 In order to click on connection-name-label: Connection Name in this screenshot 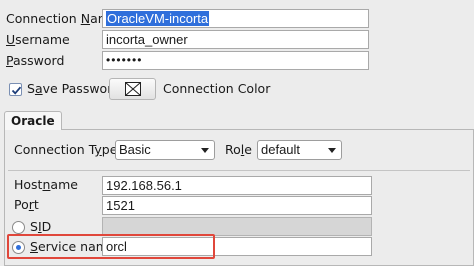, I will do `click(62, 18)`.